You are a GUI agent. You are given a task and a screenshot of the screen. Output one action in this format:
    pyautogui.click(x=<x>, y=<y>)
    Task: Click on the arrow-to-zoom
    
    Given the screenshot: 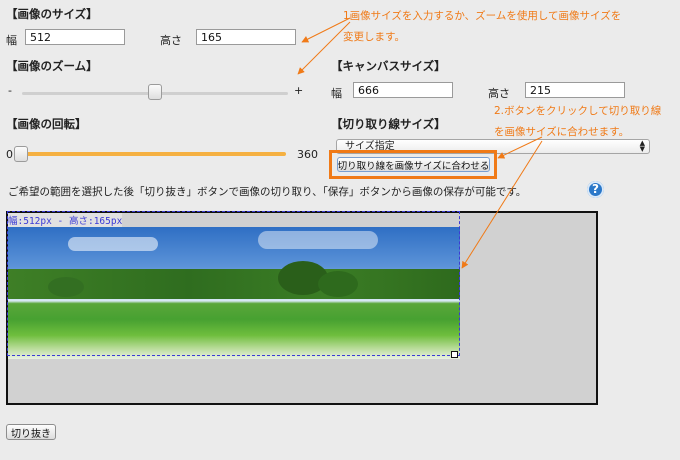 What is the action you would take?
    pyautogui.click(x=324, y=48)
    